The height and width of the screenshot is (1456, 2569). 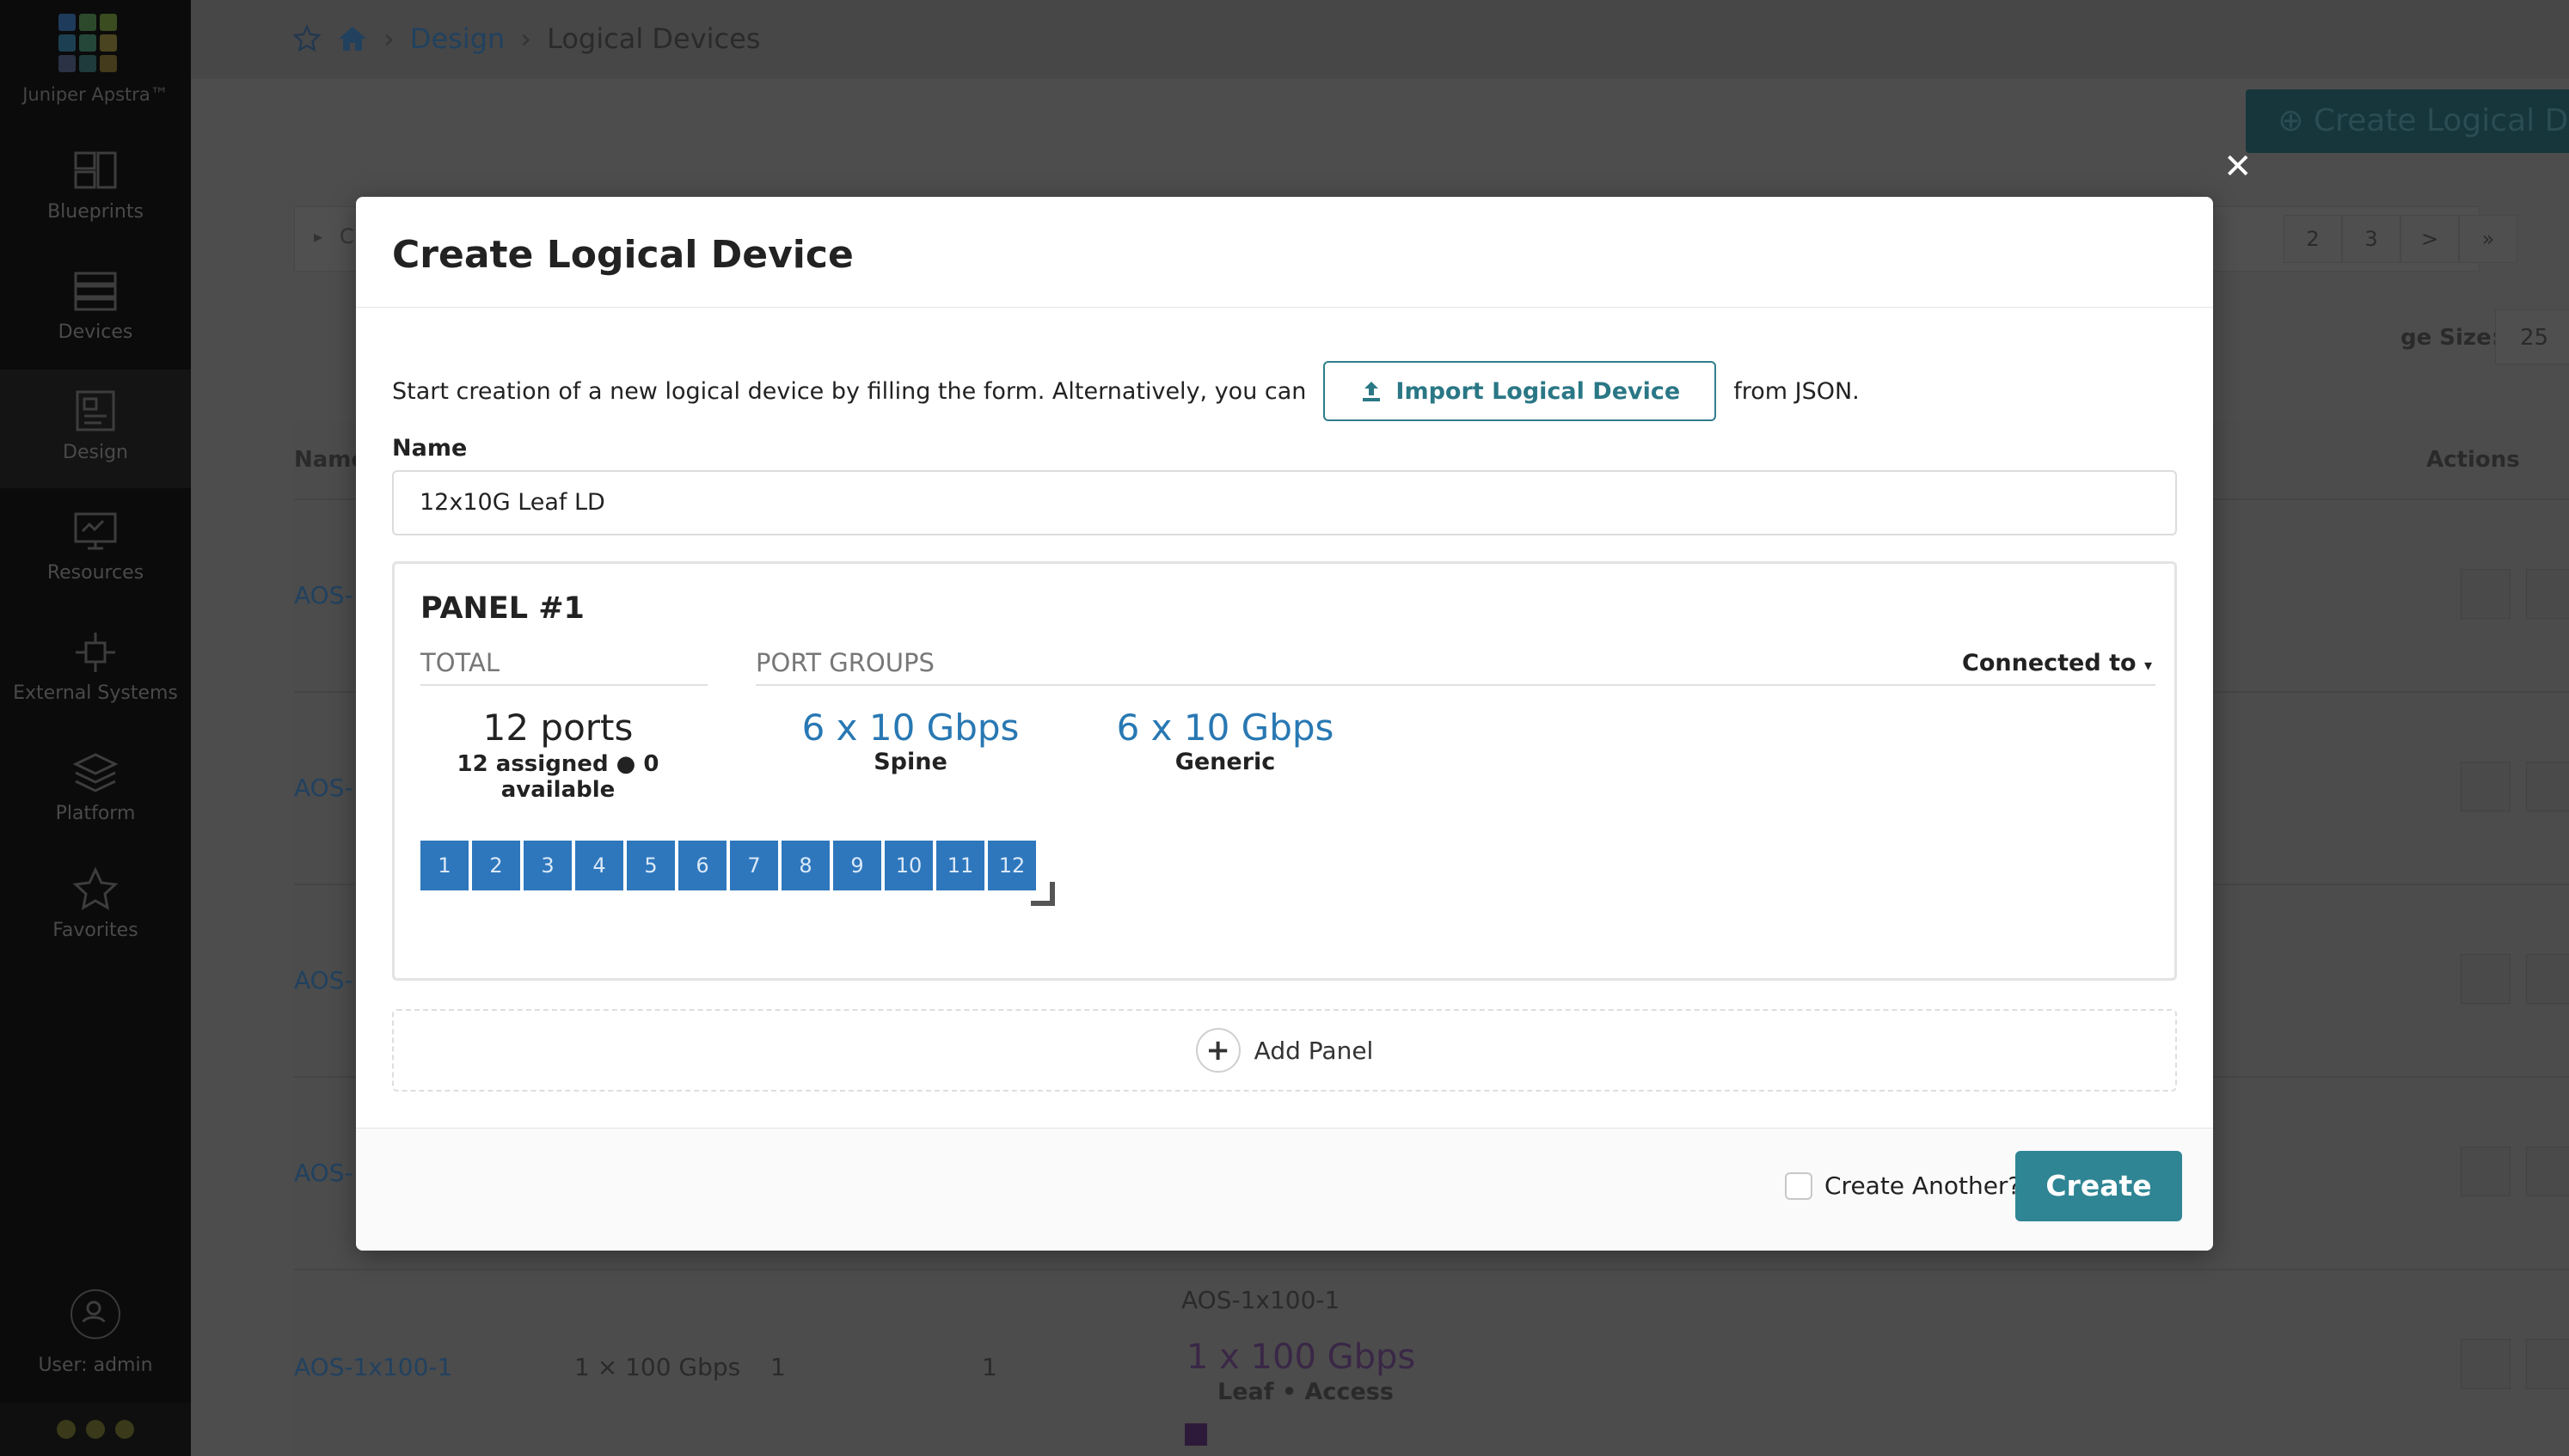 What do you see at coordinates (318, 237) in the screenshot?
I see `caret-right-icon: ▸` at bounding box center [318, 237].